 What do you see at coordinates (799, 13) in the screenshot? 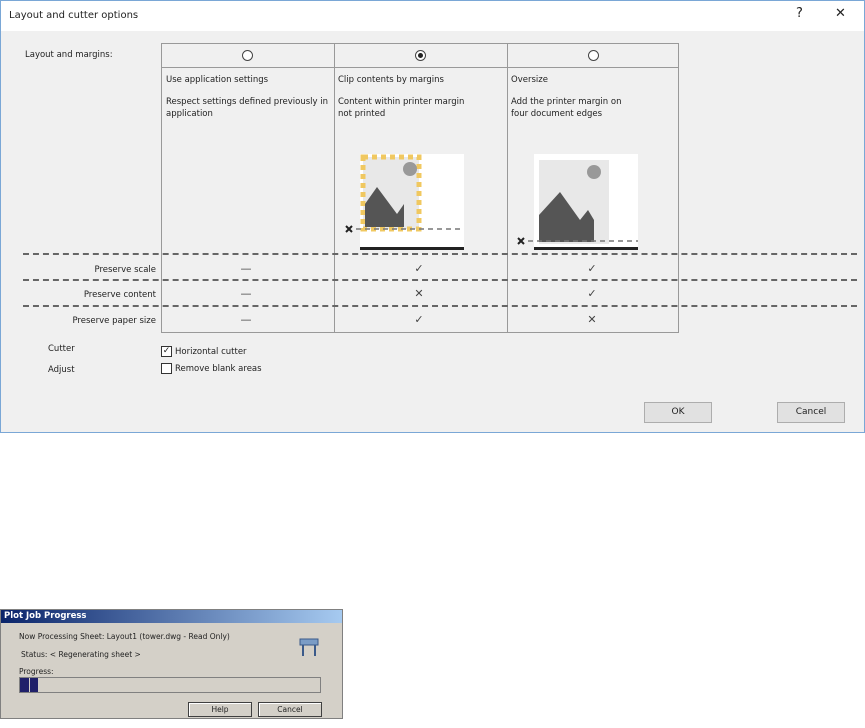
I see `help-button: ?` at bounding box center [799, 13].